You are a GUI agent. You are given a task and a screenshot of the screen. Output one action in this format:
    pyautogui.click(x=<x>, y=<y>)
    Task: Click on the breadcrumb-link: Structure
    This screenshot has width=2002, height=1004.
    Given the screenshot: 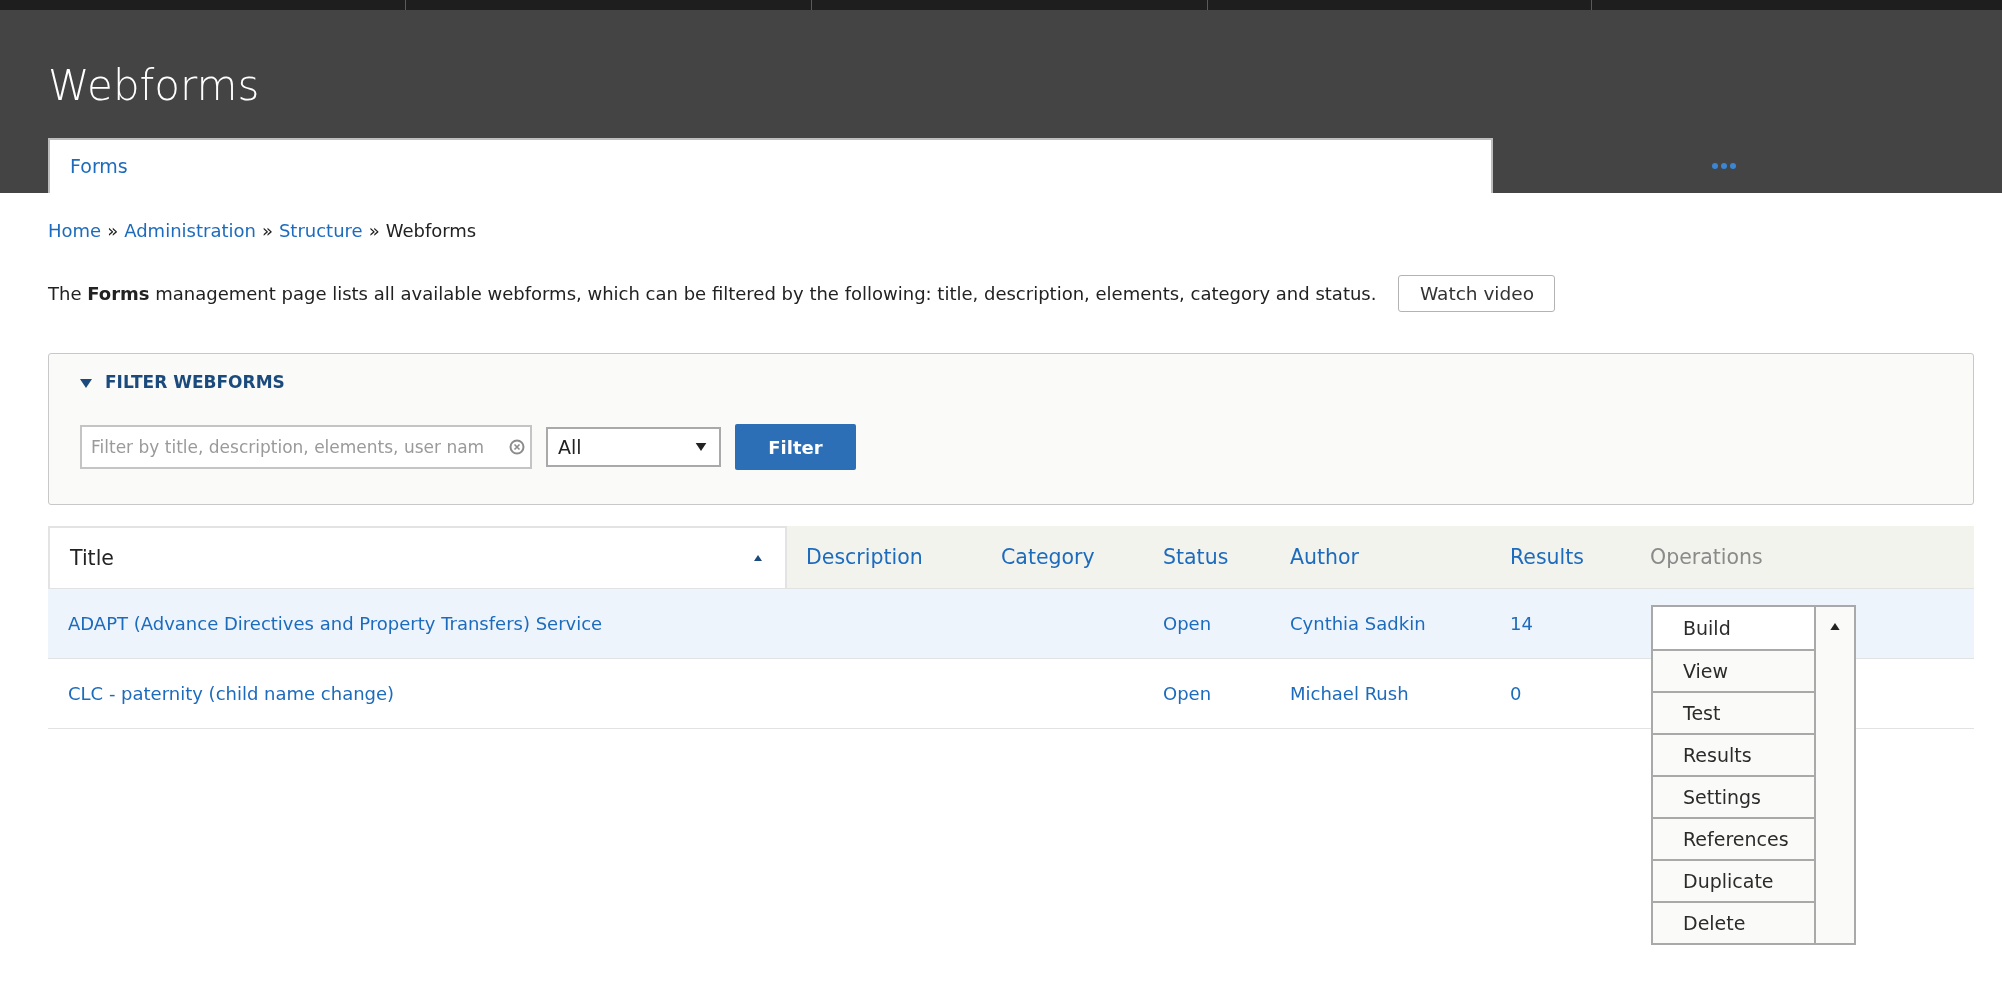 What is the action you would take?
    pyautogui.click(x=320, y=231)
    